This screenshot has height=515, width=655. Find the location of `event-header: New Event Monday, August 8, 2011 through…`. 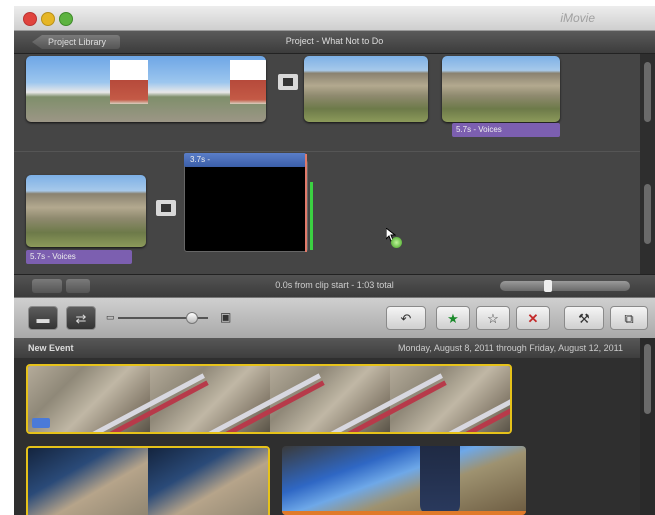

event-header: New Event Monday, August 8, 2011 through… is located at coordinates (334, 348).